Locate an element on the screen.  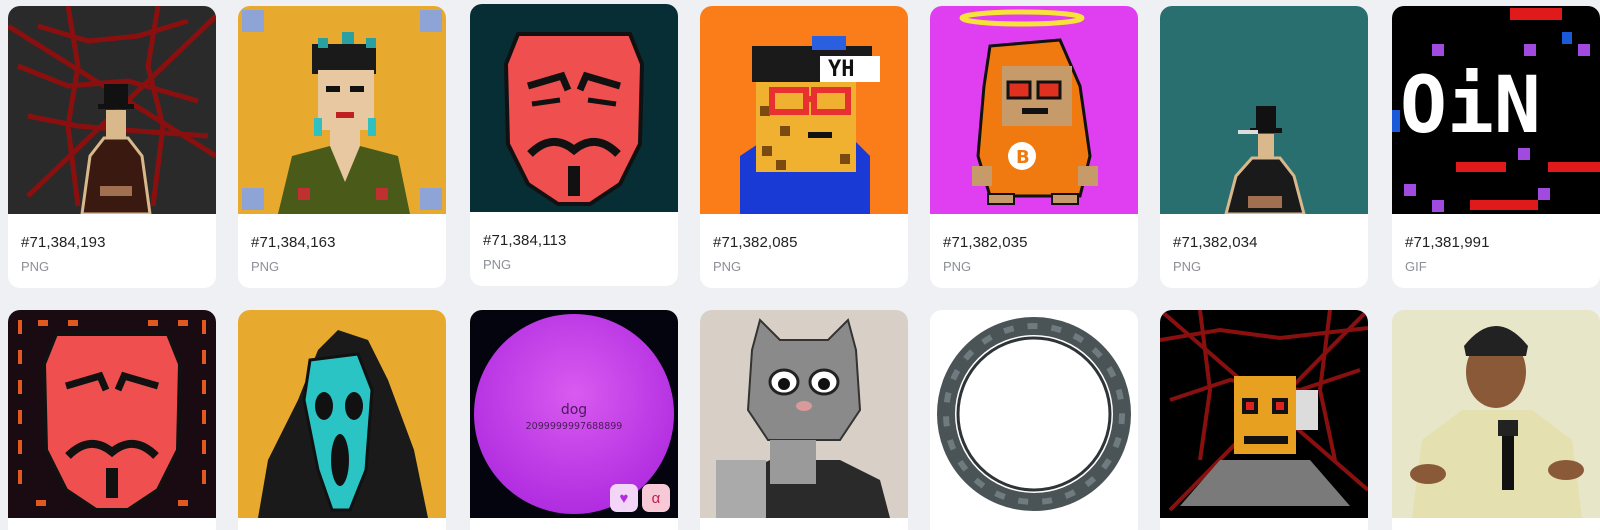
inscription-card: #71,382,034 PNG is located at coordinates (1264, 147).